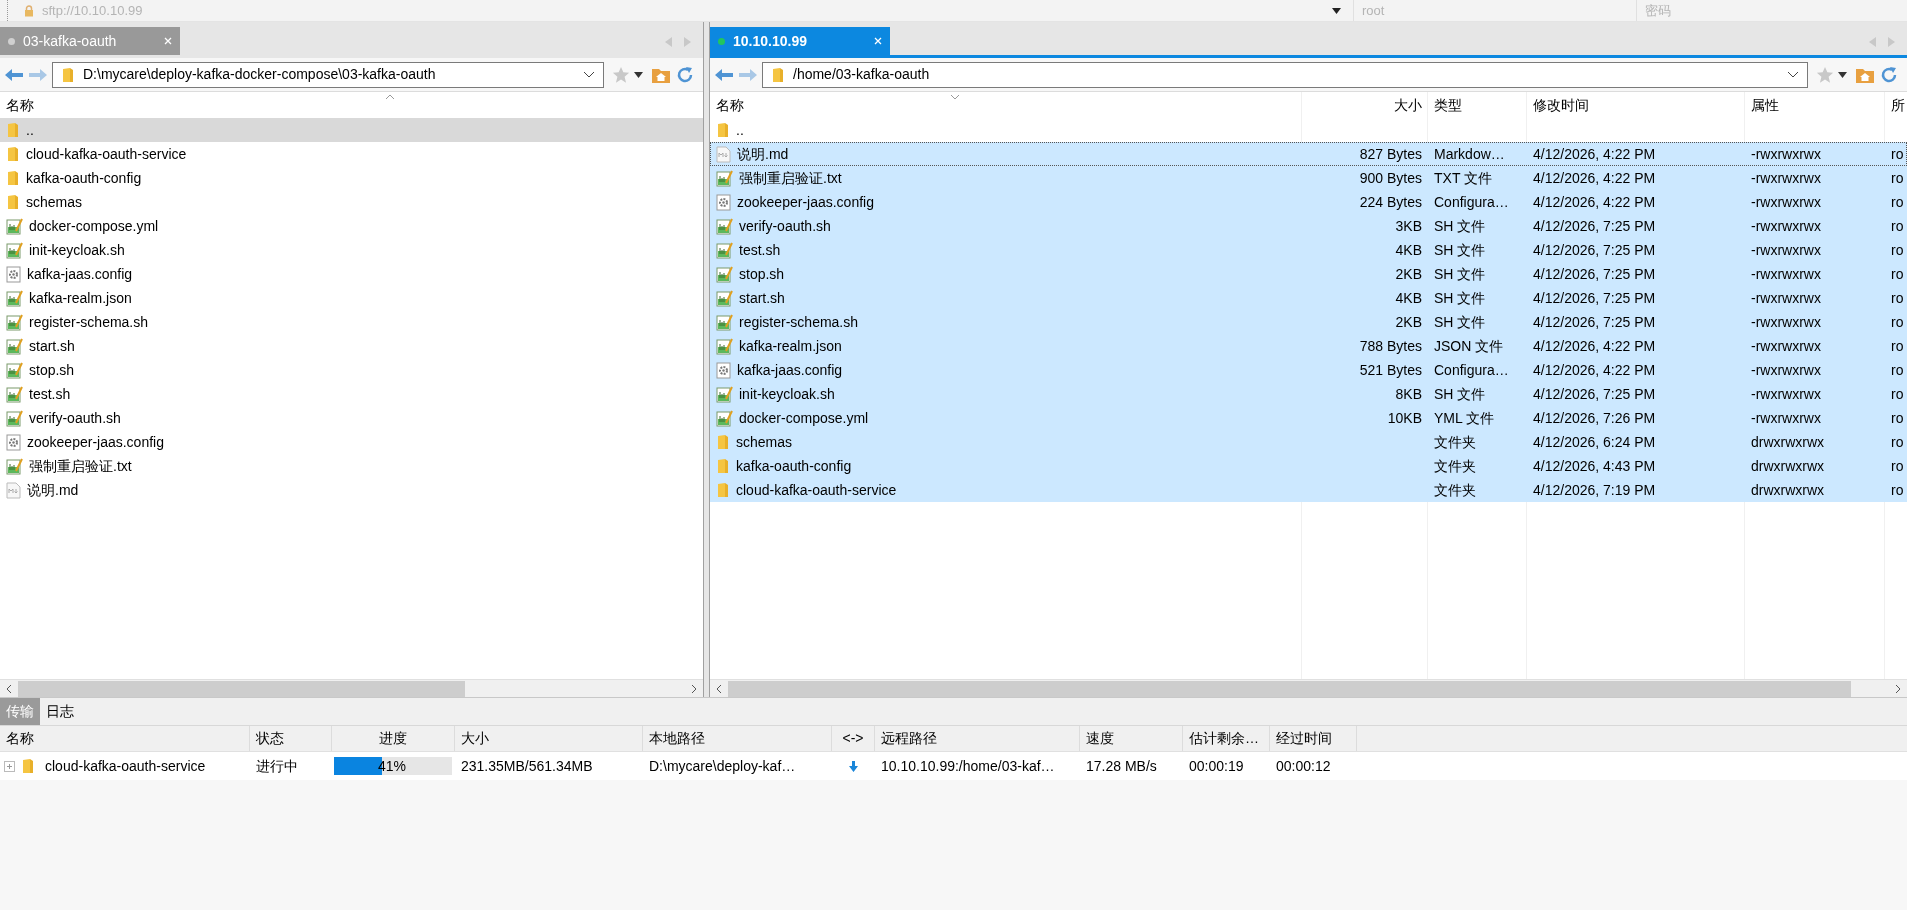 Image resolution: width=1907 pixels, height=910 pixels. What do you see at coordinates (1308, 370) in the screenshot?
I see `file-row: kafka-jaas.config 521 Bytes Configura… 4/12/2026, 4:22 PM -rwxrwxrwx ro` at bounding box center [1308, 370].